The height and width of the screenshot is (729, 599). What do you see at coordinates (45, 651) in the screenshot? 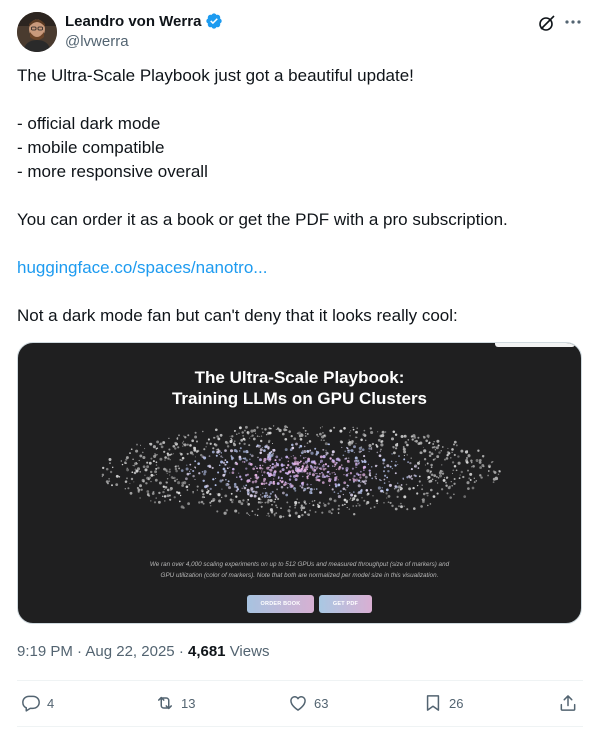
I see `tweet-time: 9:19 PM` at bounding box center [45, 651].